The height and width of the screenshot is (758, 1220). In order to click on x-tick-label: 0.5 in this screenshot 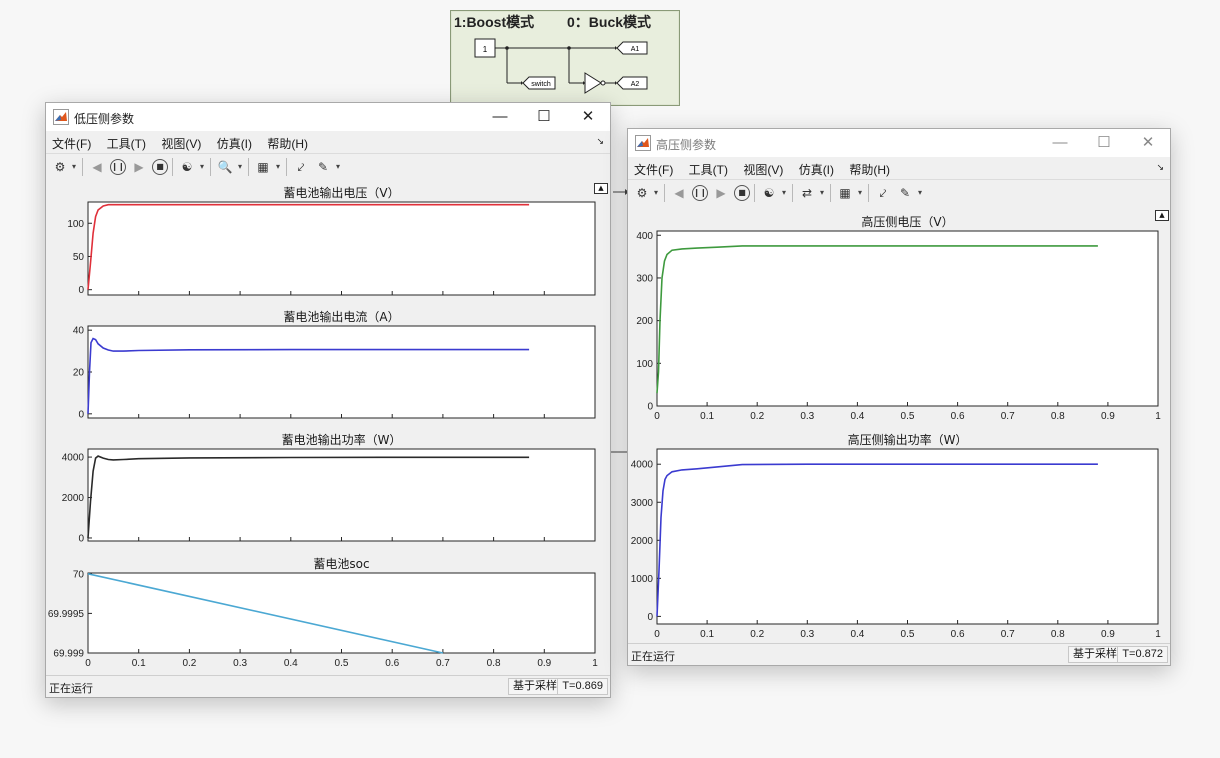, I will do `click(342, 663)`.